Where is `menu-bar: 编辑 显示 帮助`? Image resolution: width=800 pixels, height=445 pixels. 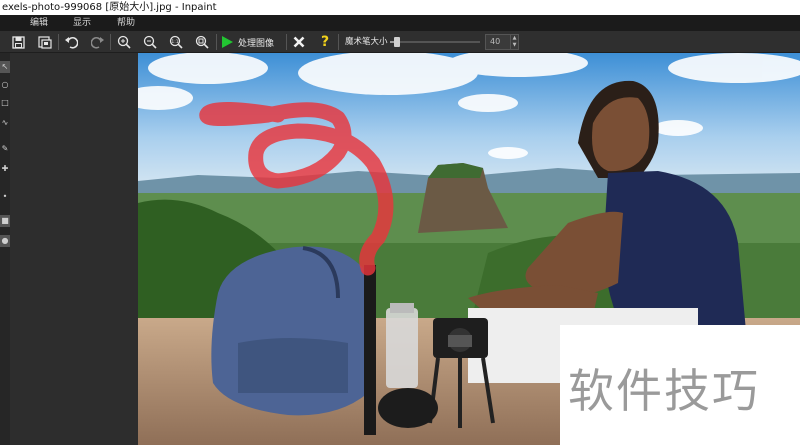 menu-bar: 编辑 显示 帮助 is located at coordinates (400, 23).